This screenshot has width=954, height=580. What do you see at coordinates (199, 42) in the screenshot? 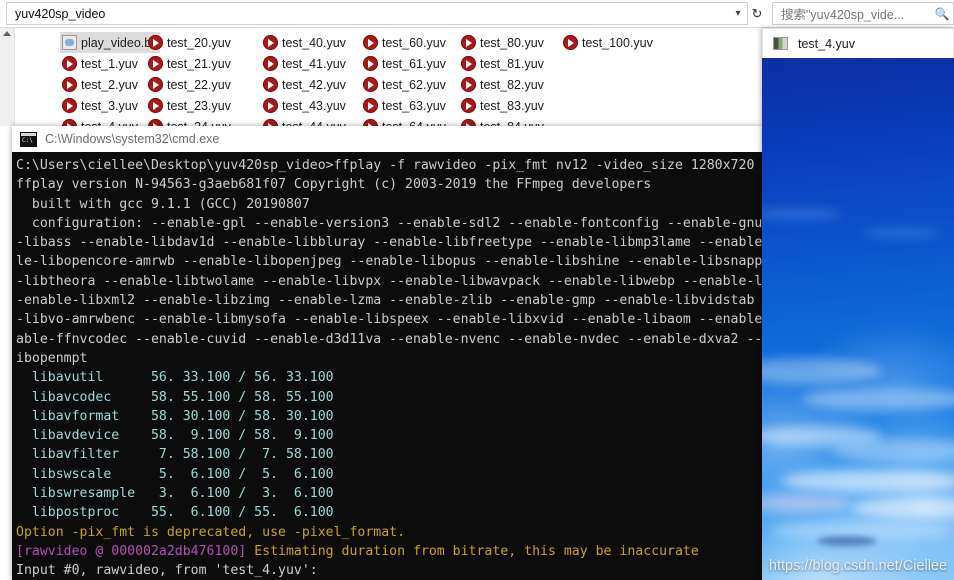
I see `file-name-label: test_20.yuv` at bounding box center [199, 42].